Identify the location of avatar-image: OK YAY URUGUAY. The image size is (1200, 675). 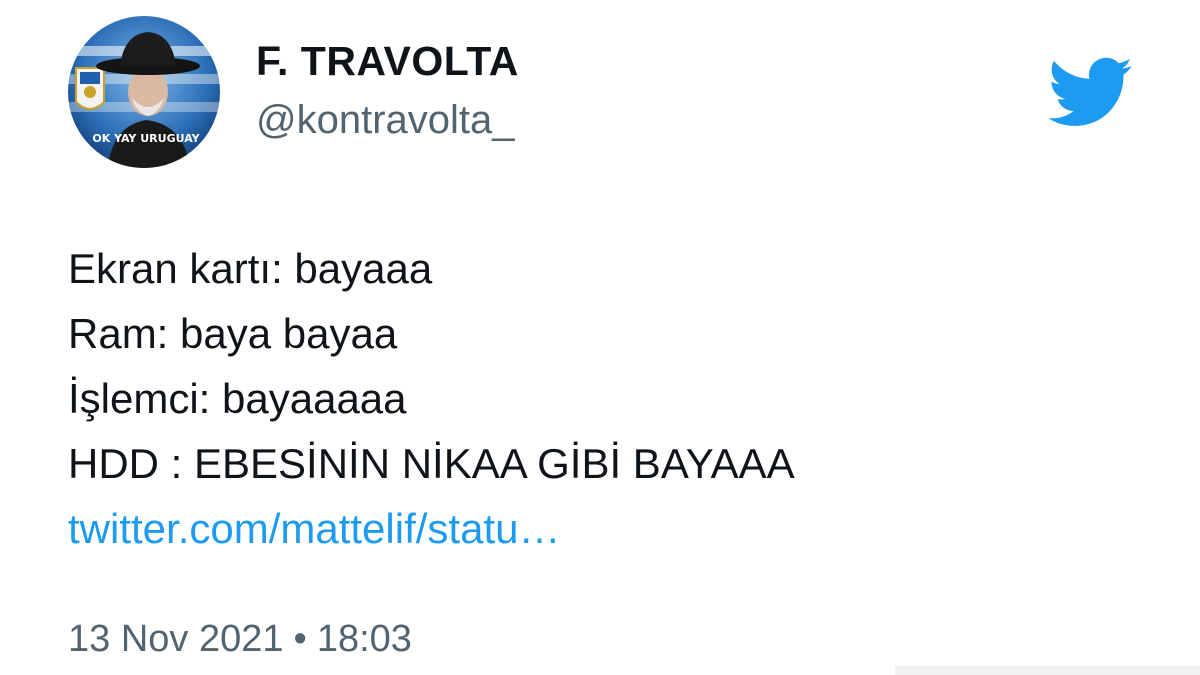
(144, 92).